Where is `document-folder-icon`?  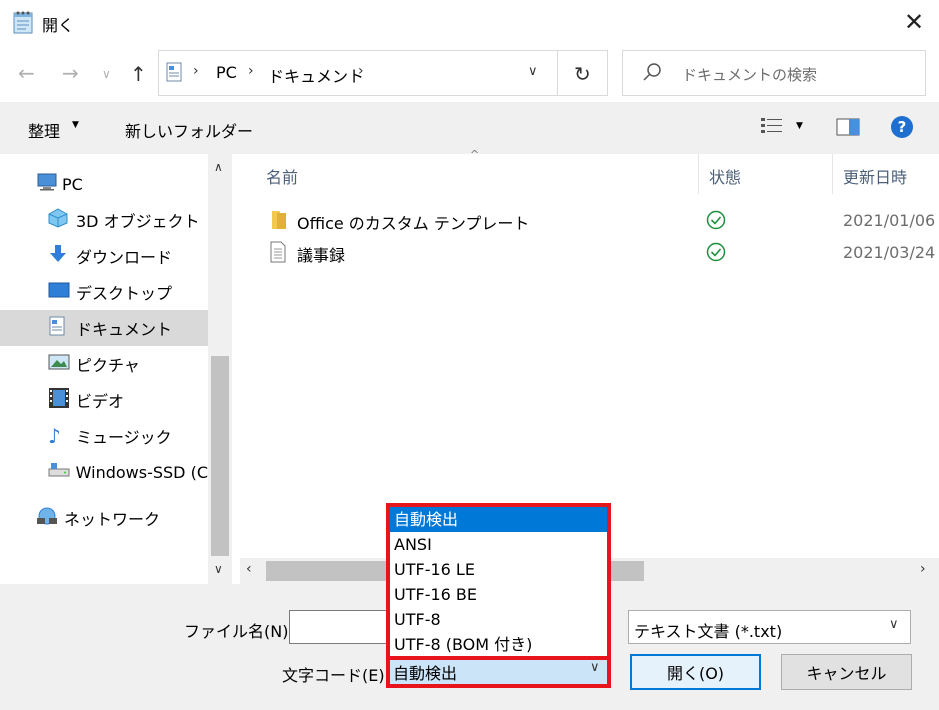
document-folder-icon is located at coordinates (174, 74).